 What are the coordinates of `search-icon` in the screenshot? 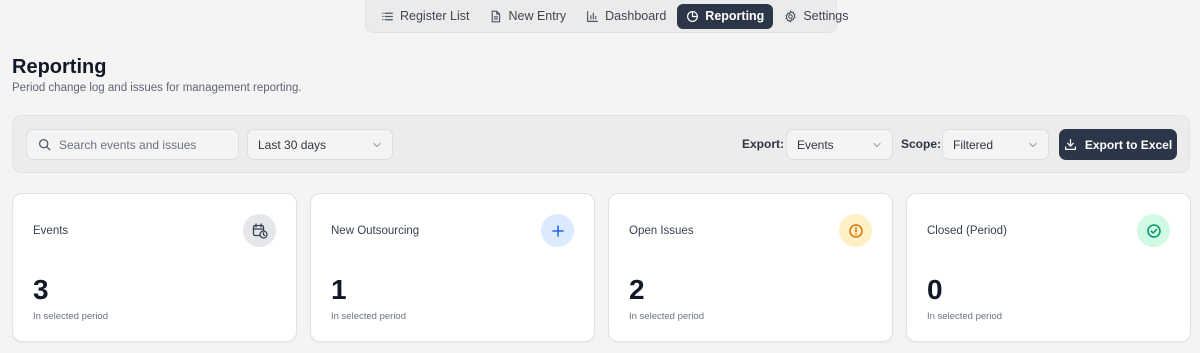 It's located at (44, 144).